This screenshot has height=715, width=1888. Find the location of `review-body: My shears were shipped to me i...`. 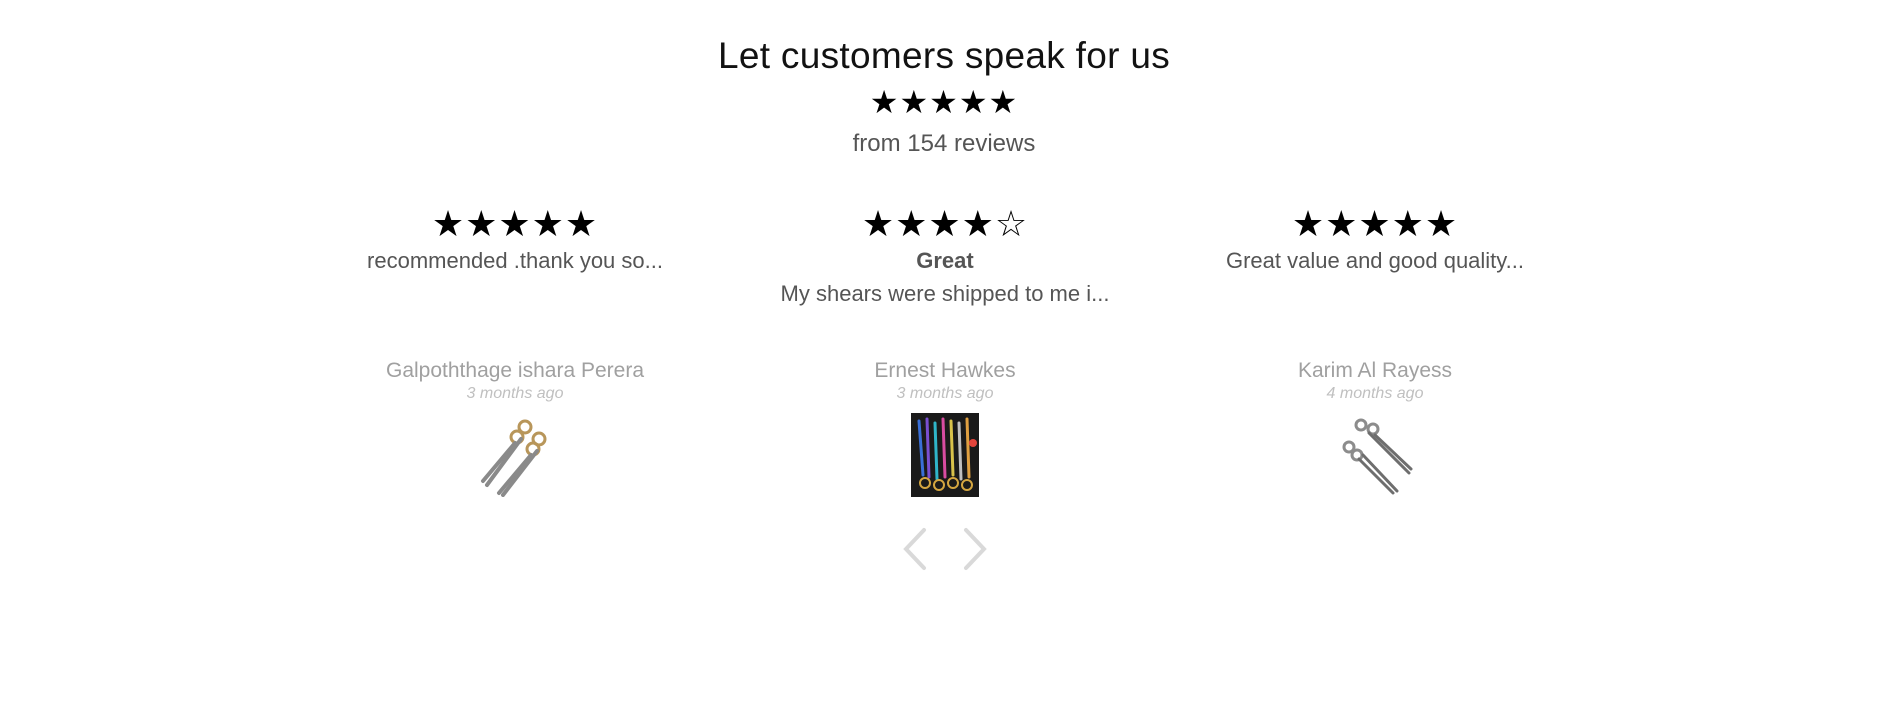

review-body: My shears were shipped to me i... is located at coordinates (945, 293).